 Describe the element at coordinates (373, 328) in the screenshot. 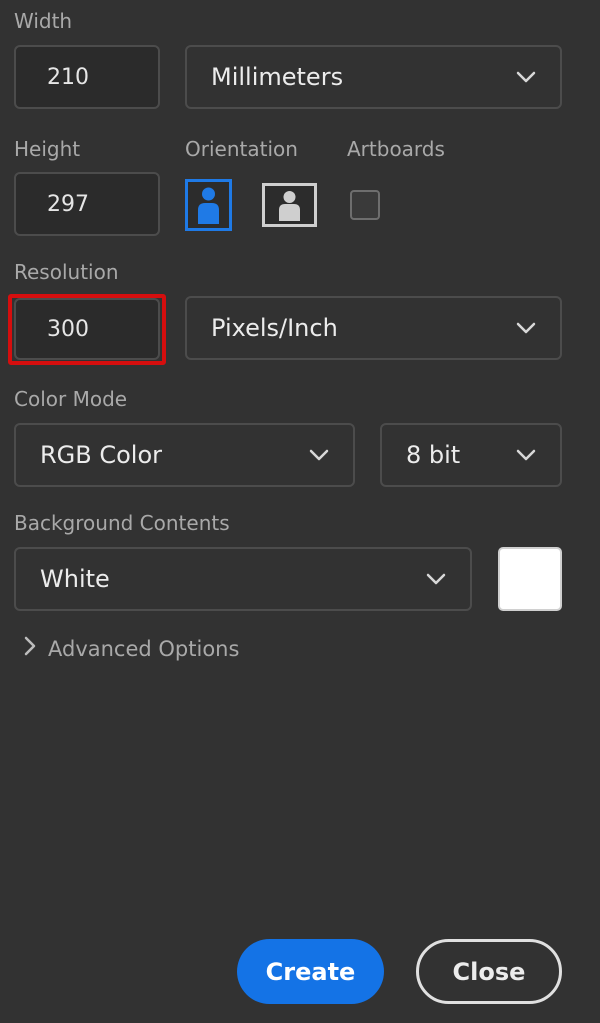

I see `resolution-unit-select: Pixels/Inch` at that location.